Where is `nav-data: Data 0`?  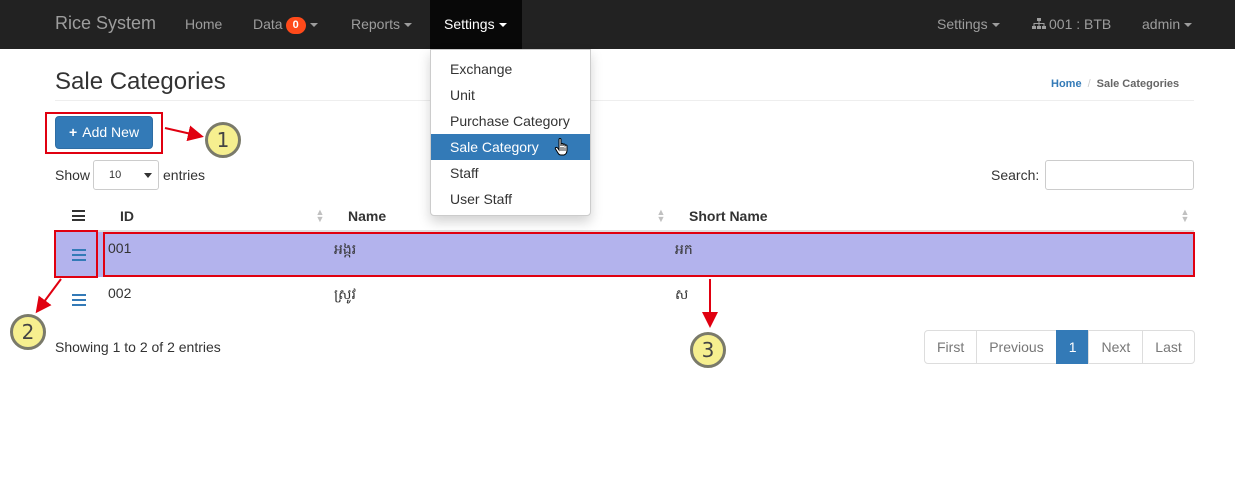 nav-data: Data 0 is located at coordinates (285, 25).